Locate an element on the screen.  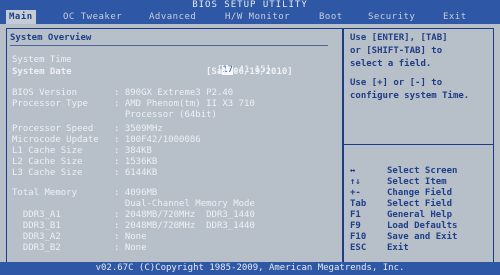
info-label-processor-speed: Processor Speed is located at coordinates (53, 129).